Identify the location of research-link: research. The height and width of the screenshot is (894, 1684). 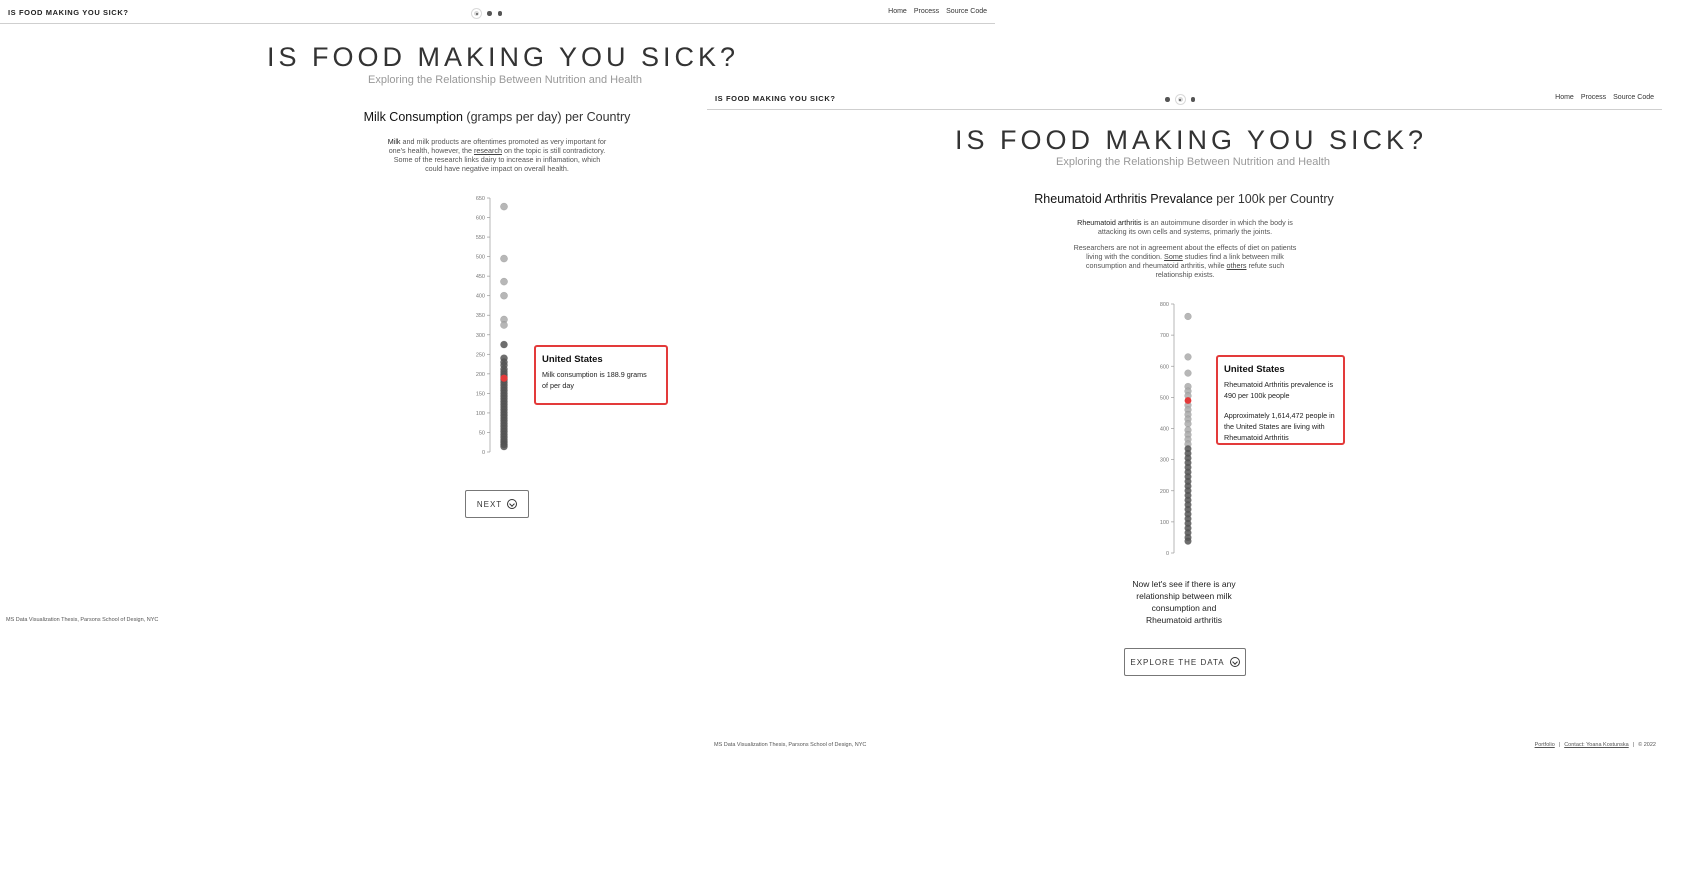
(488, 150).